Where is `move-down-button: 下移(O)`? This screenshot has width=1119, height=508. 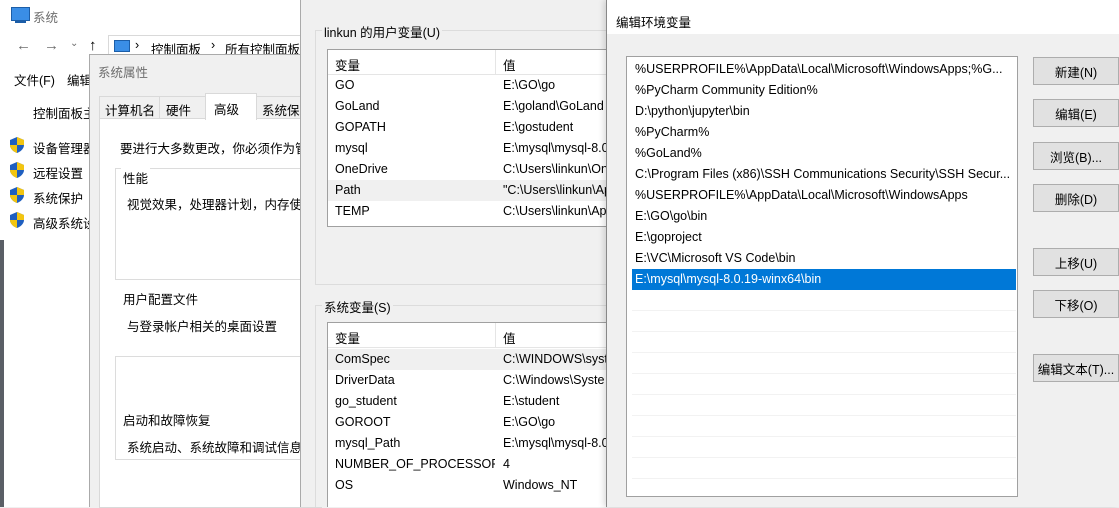
move-down-button: 下移(O) is located at coordinates (1076, 304).